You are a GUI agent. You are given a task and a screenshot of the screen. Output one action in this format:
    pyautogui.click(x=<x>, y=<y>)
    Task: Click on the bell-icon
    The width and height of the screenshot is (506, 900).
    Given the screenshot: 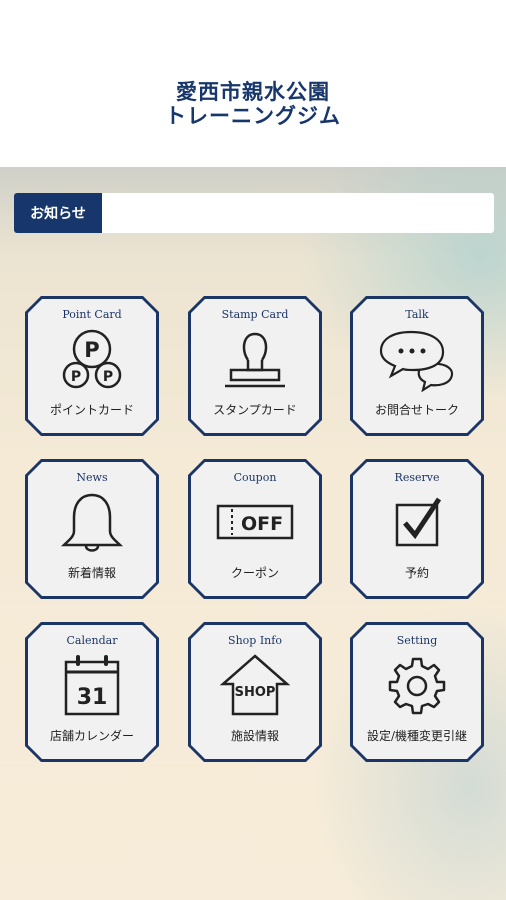 What is the action you would take?
    pyautogui.click(x=92, y=522)
    